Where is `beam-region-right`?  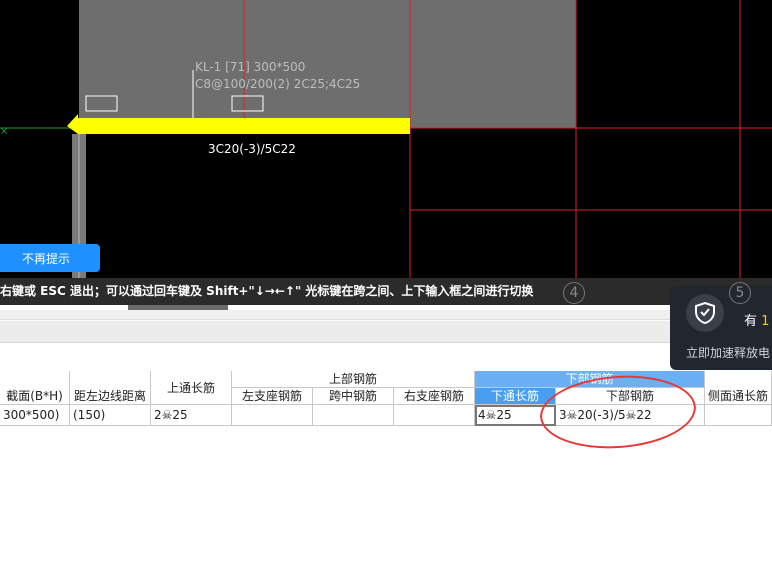 beam-region-right is located at coordinates (493, 64).